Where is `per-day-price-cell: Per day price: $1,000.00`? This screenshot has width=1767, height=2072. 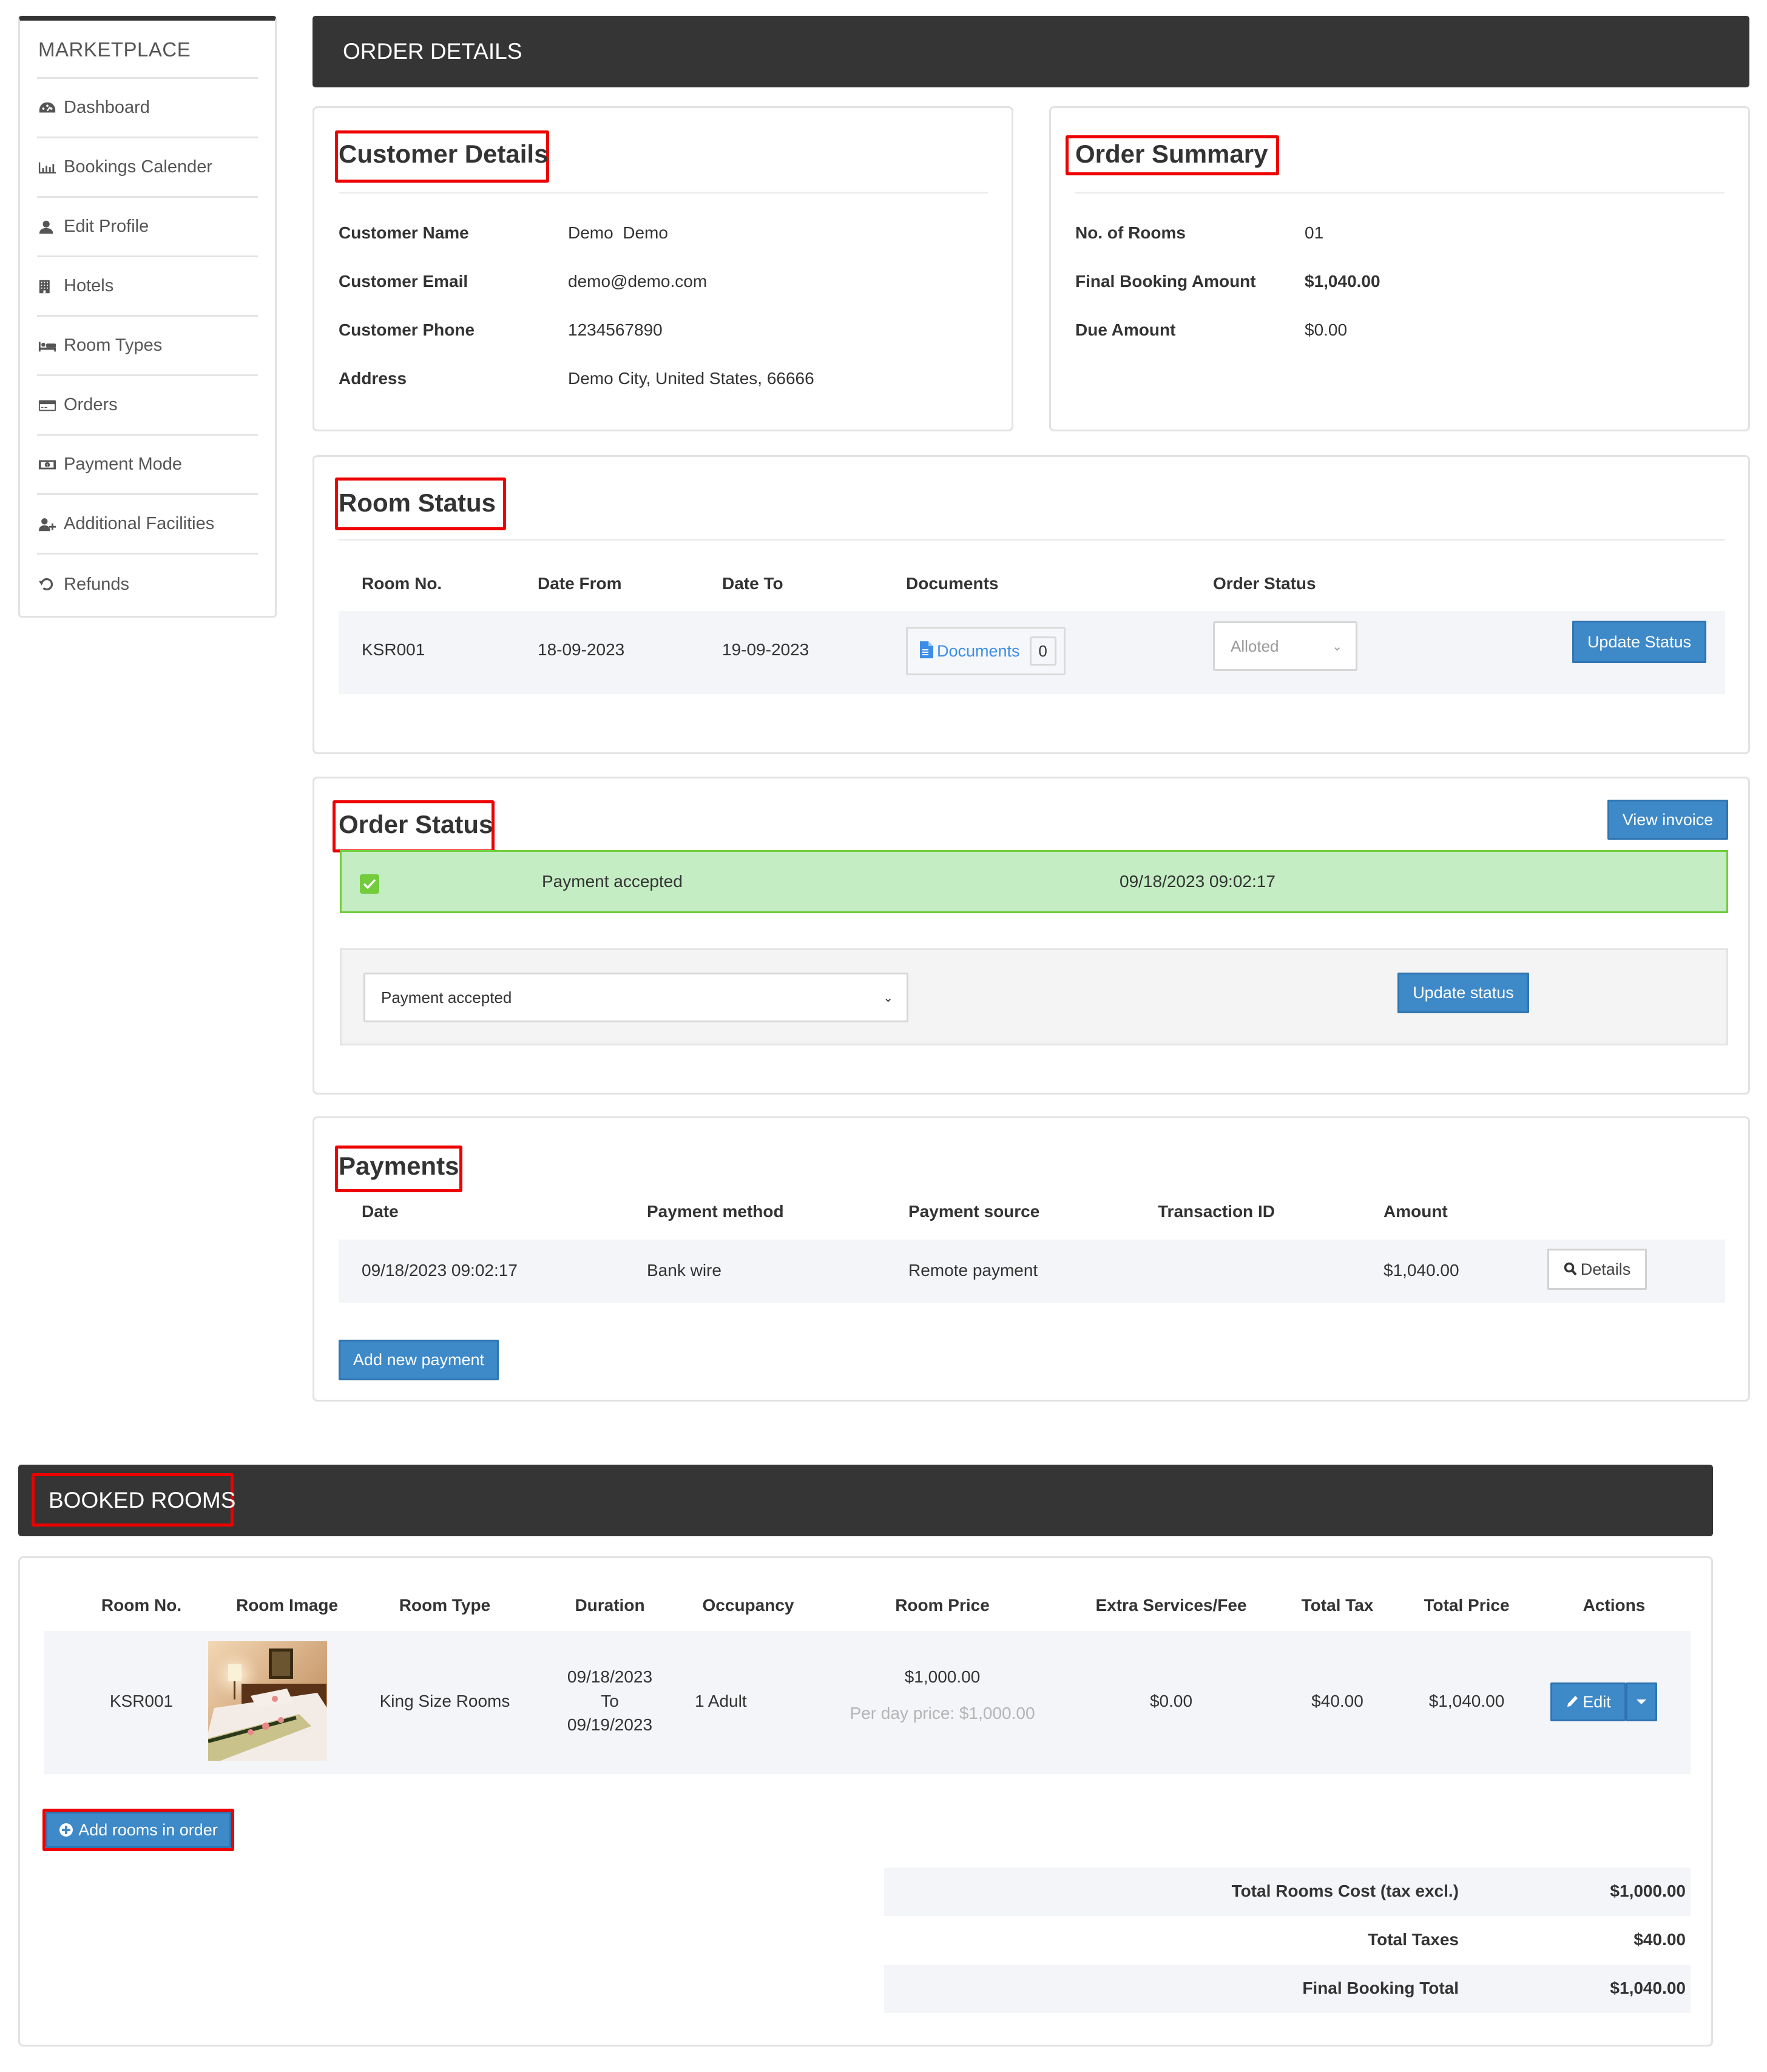 per-day-price-cell: Per day price: $1,000.00 is located at coordinates (942, 1713).